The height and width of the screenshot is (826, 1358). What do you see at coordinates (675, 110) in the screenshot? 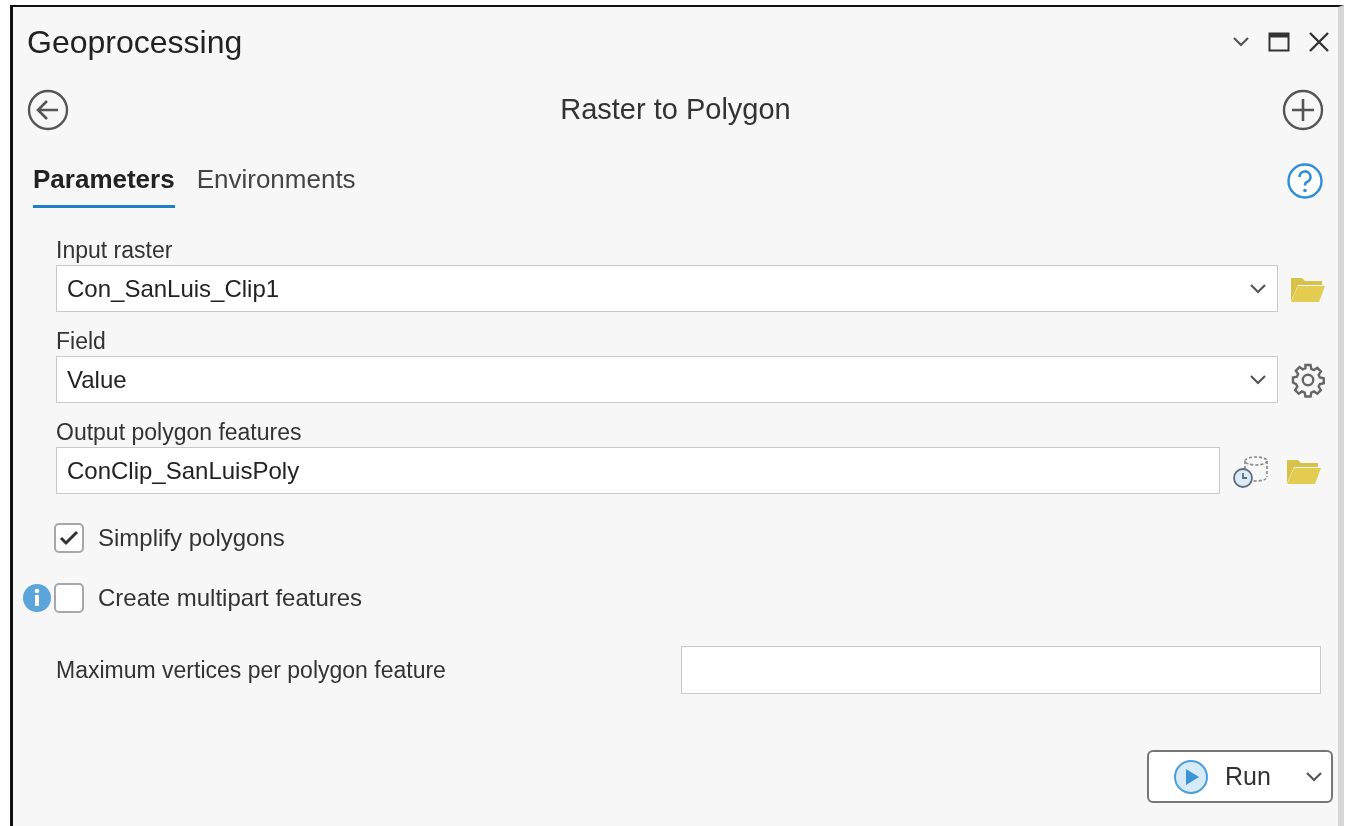
I see `tool-title: Raster to Polygon` at bounding box center [675, 110].